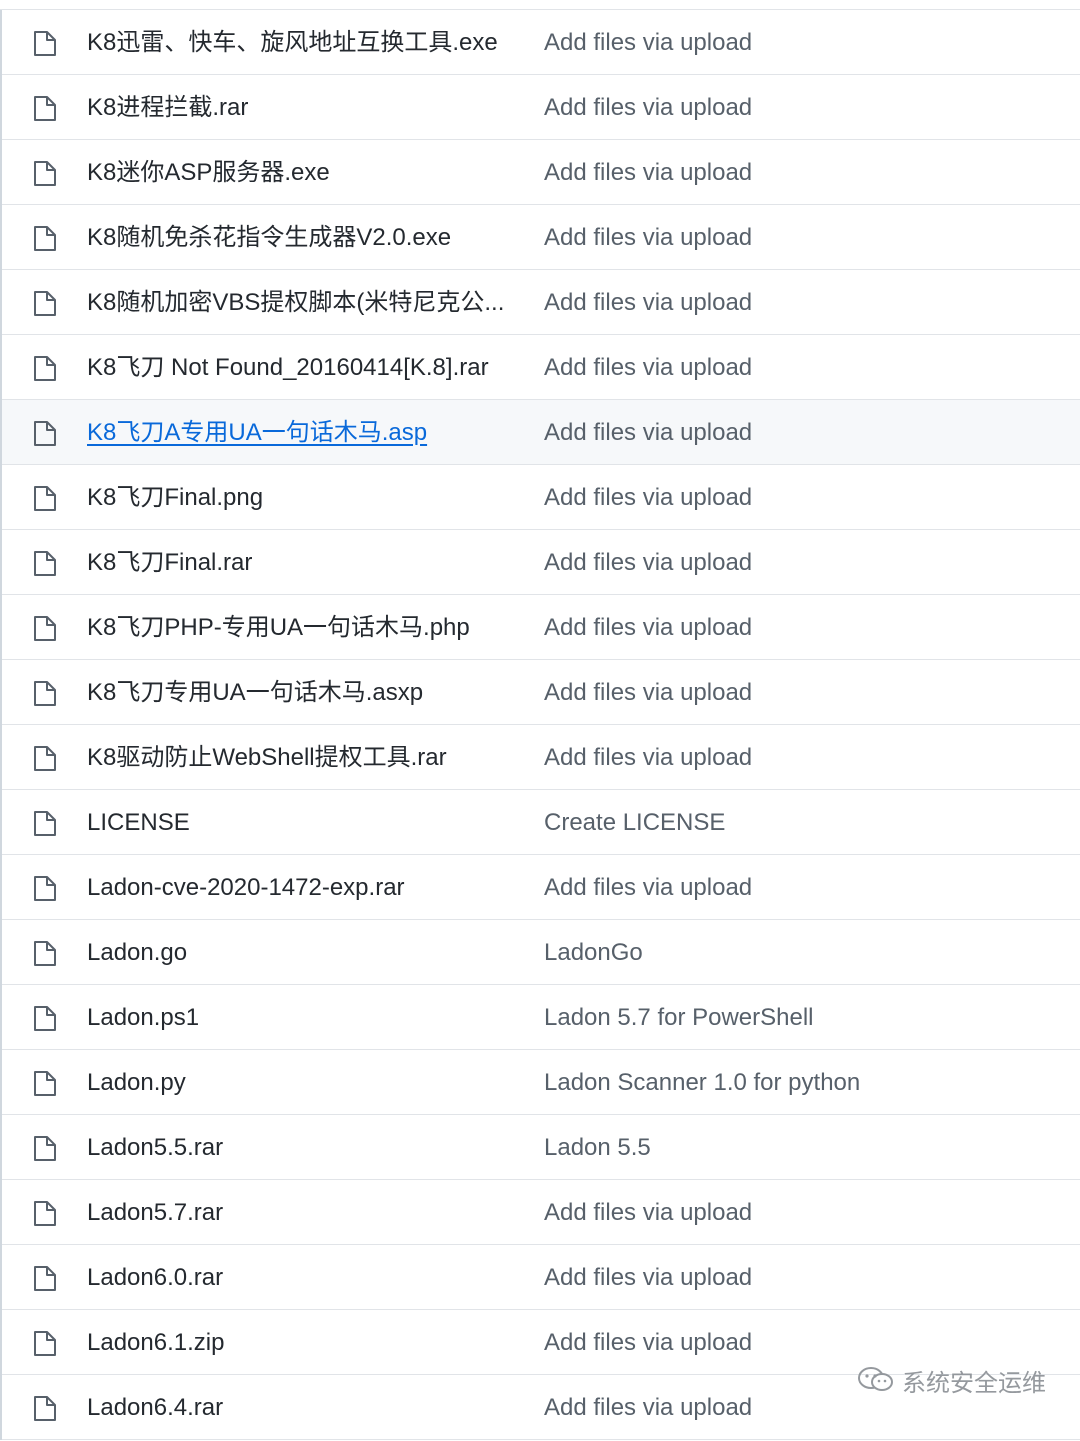 The height and width of the screenshot is (1441, 1080). I want to click on commit-message-link: LadonGo, so click(593, 952).